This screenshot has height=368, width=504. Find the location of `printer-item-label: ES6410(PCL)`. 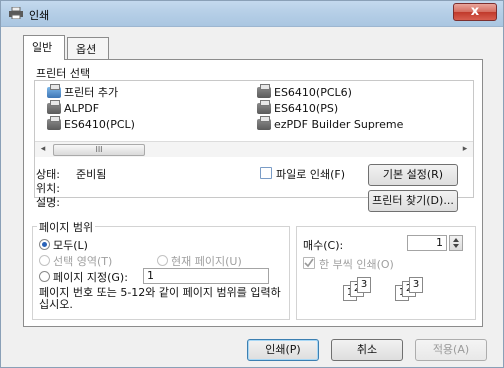

printer-item-label: ES6410(PCL) is located at coordinates (99, 124).